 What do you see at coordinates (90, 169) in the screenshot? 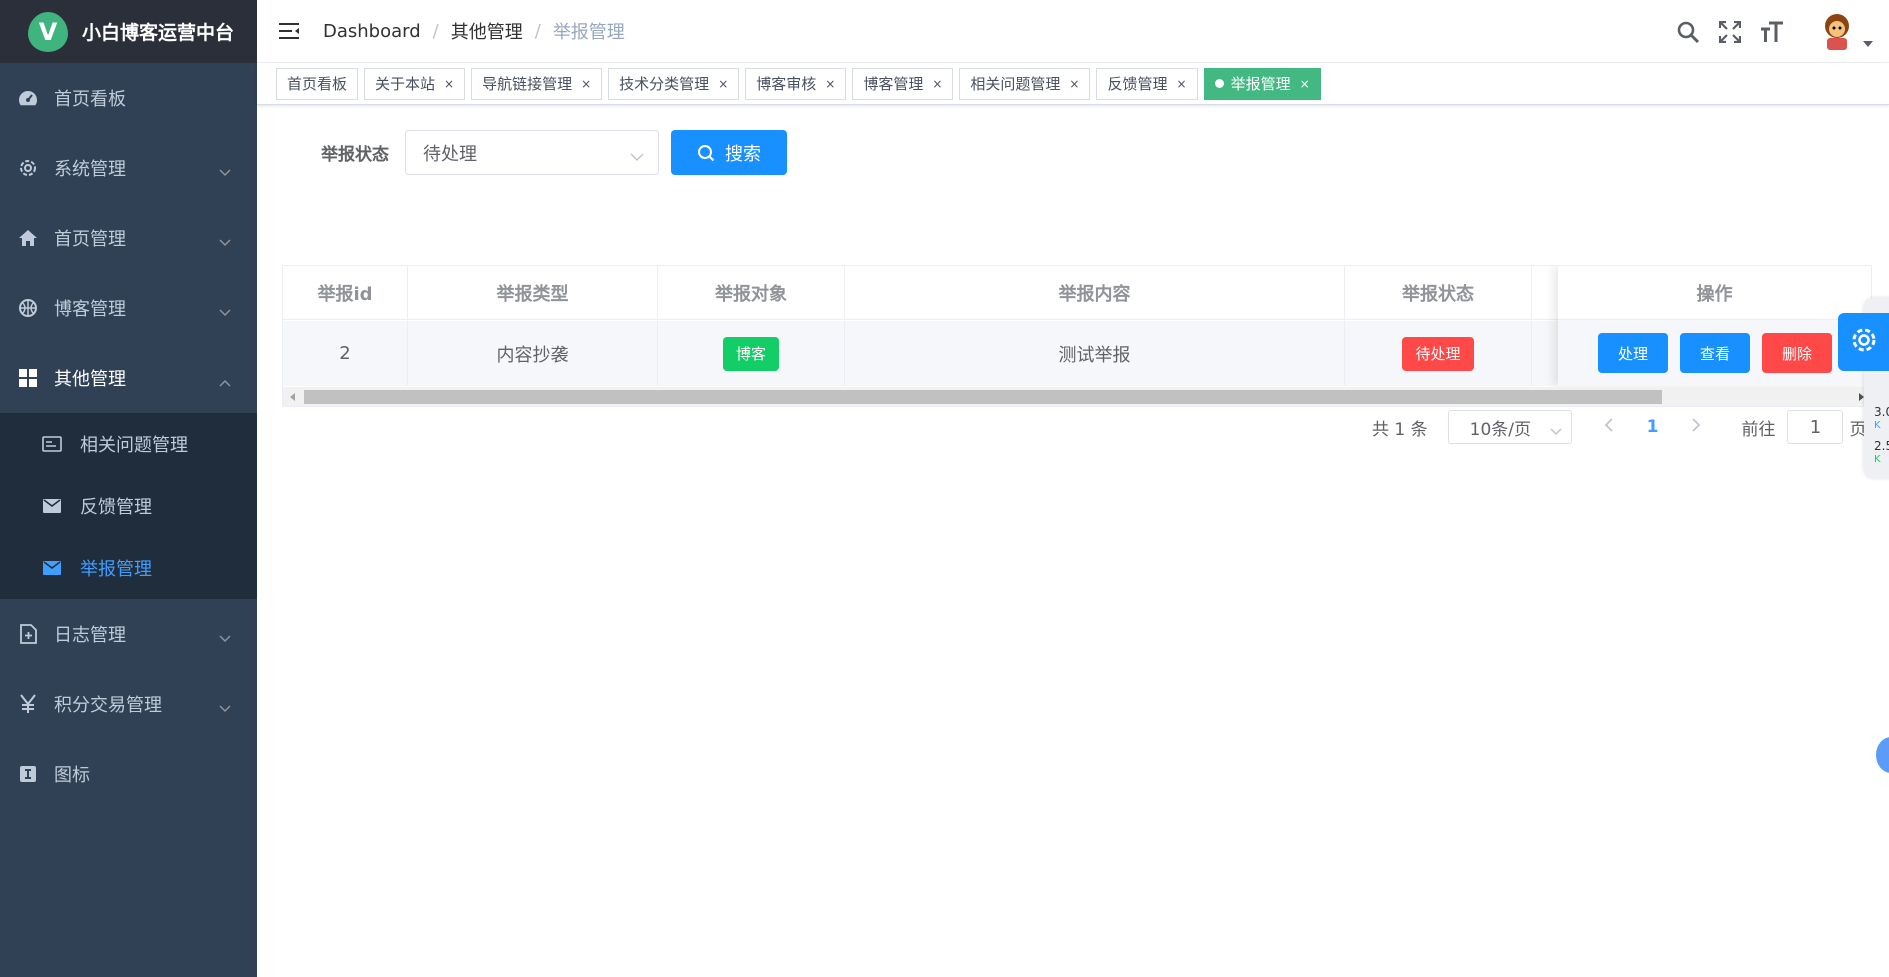
I see `sidebar-item-label: 系统管理` at bounding box center [90, 169].